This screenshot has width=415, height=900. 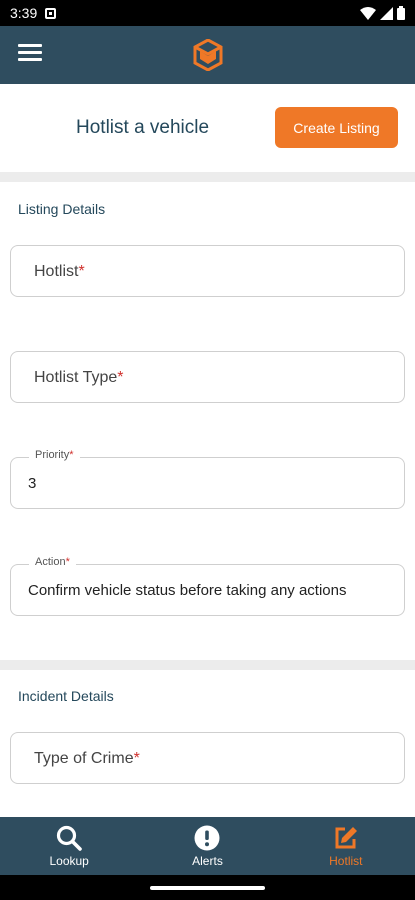 I want to click on nav-hotlist: Hotlist, so click(x=346, y=846).